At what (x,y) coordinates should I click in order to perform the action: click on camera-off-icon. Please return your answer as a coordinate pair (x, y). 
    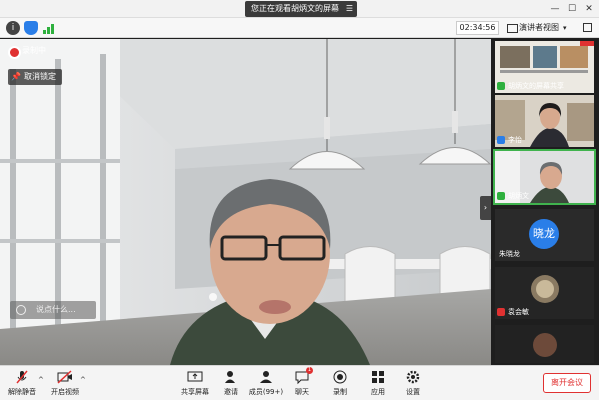
    Looking at the image, I should click on (64, 377).